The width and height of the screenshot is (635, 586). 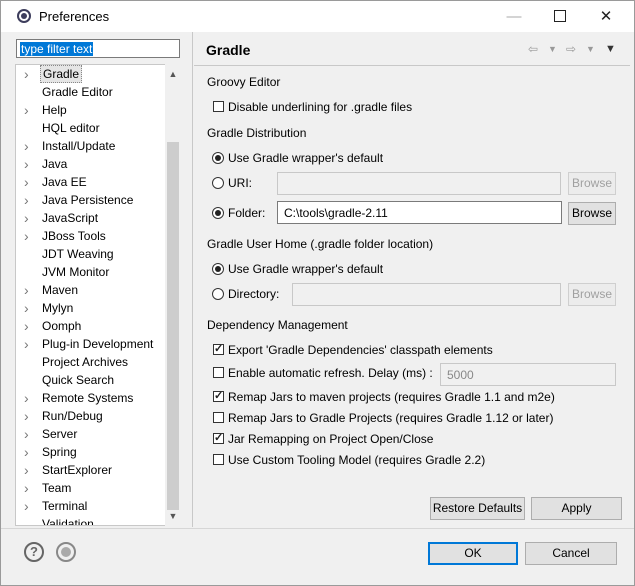 What do you see at coordinates (55, 164) in the screenshot?
I see `tree-item-label: Java` at bounding box center [55, 164].